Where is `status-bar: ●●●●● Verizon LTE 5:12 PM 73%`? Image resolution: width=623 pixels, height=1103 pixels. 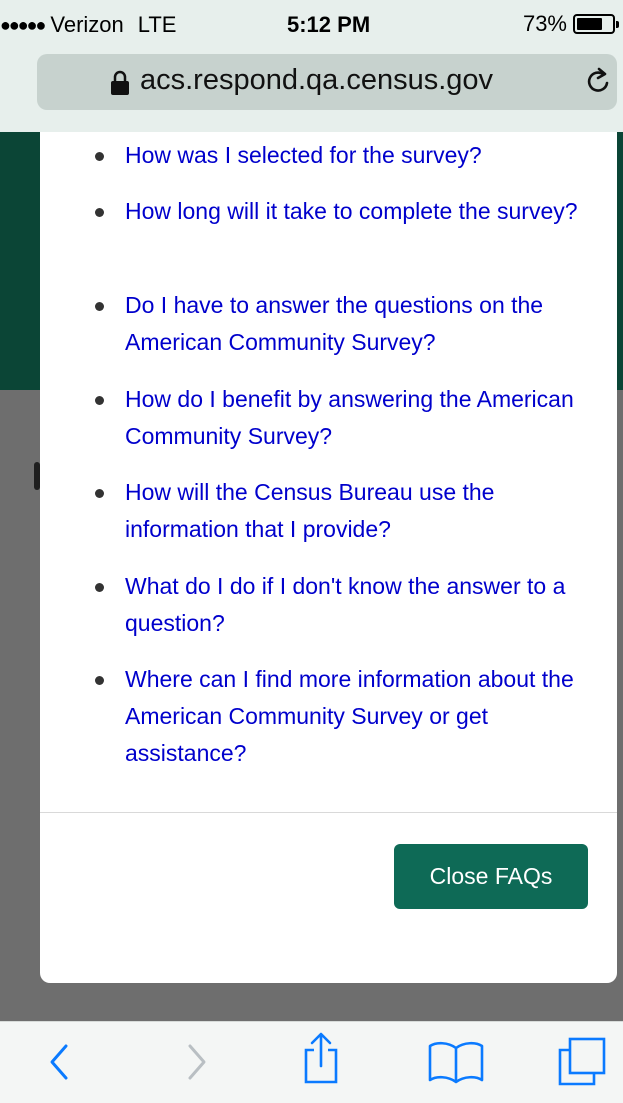
status-bar: ●●●●● Verizon LTE 5:12 PM 73% is located at coordinates (311, 24).